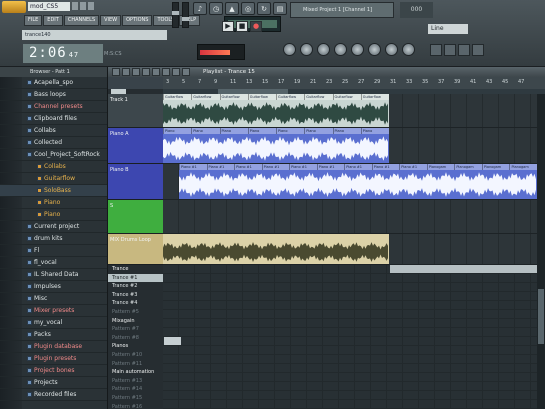 The width and height of the screenshot is (545, 409). What do you see at coordinates (280, 8) in the screenshot?
I see `step-edit-button: ▤` at bounding box center [280, 8].